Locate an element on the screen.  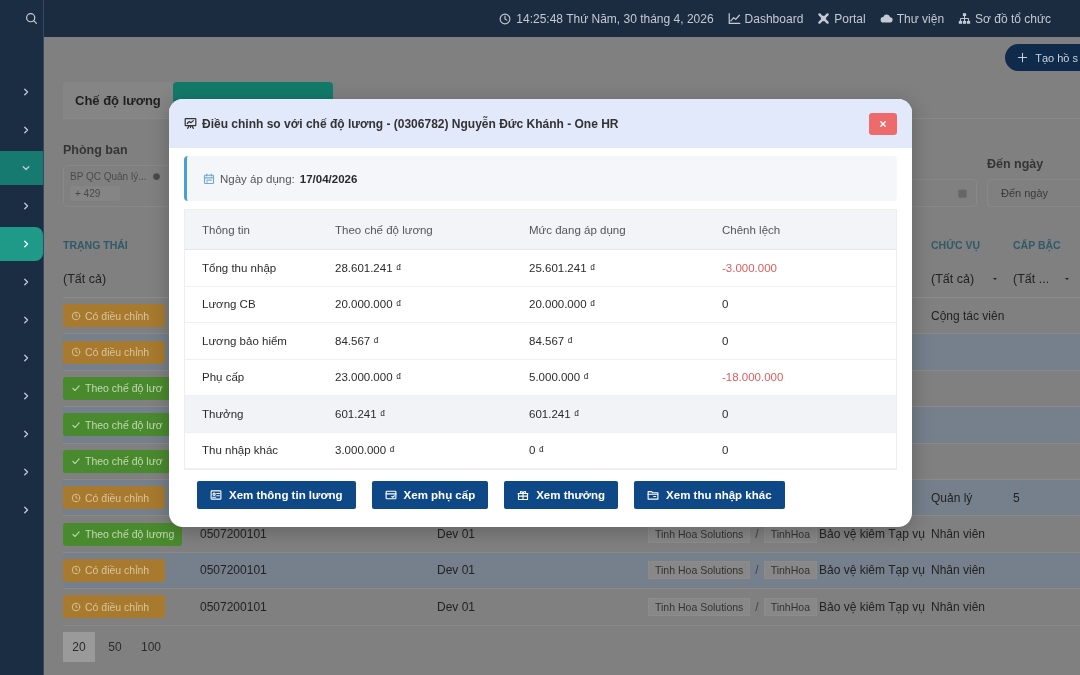
status-badge: Theo chế độ lương is located at coordinates (123, 534).